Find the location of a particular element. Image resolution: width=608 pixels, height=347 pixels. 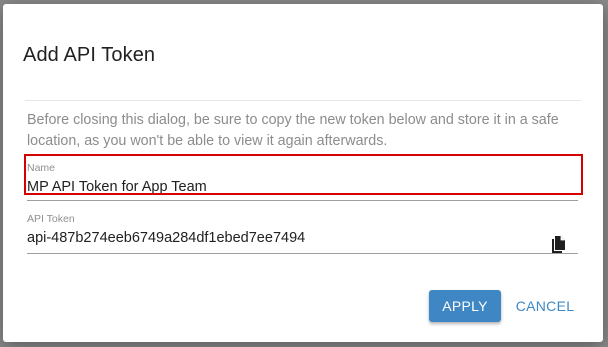

api-token-field-label: API Token is located at coordinates (51, 219).